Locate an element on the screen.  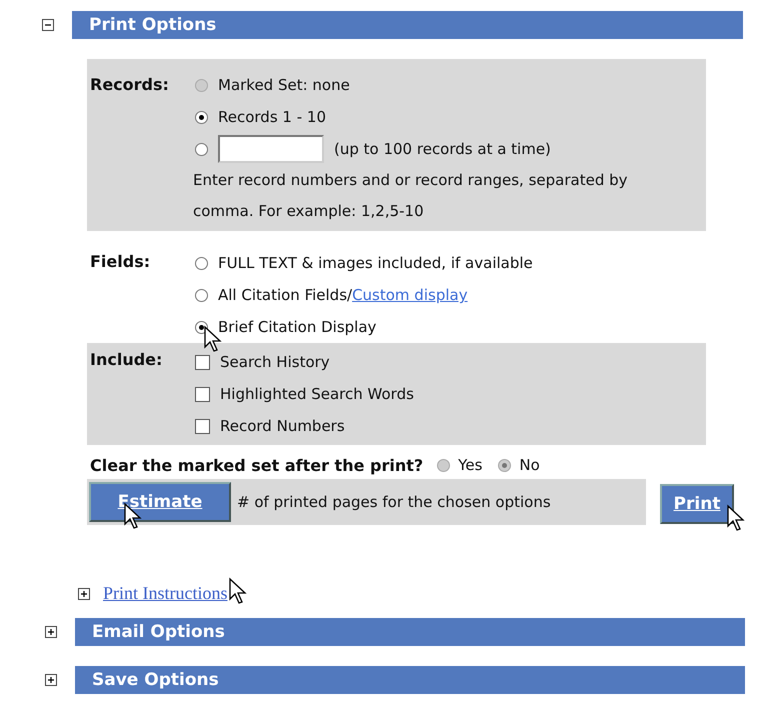
custom-display-link: Custom display is located at coordinates (410, 295).